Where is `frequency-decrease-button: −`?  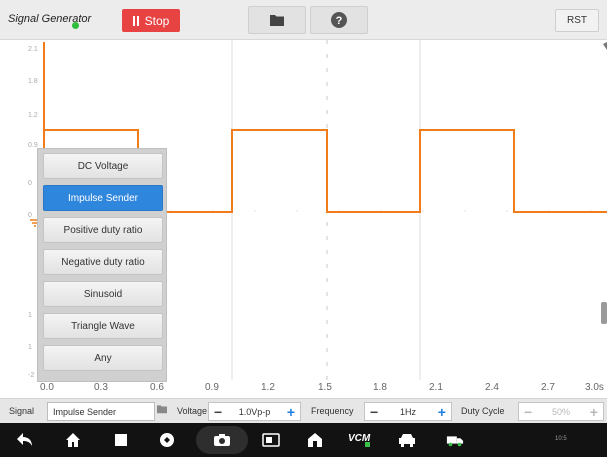 frequency-decrease-button: − is located at coordinates (374, 412).